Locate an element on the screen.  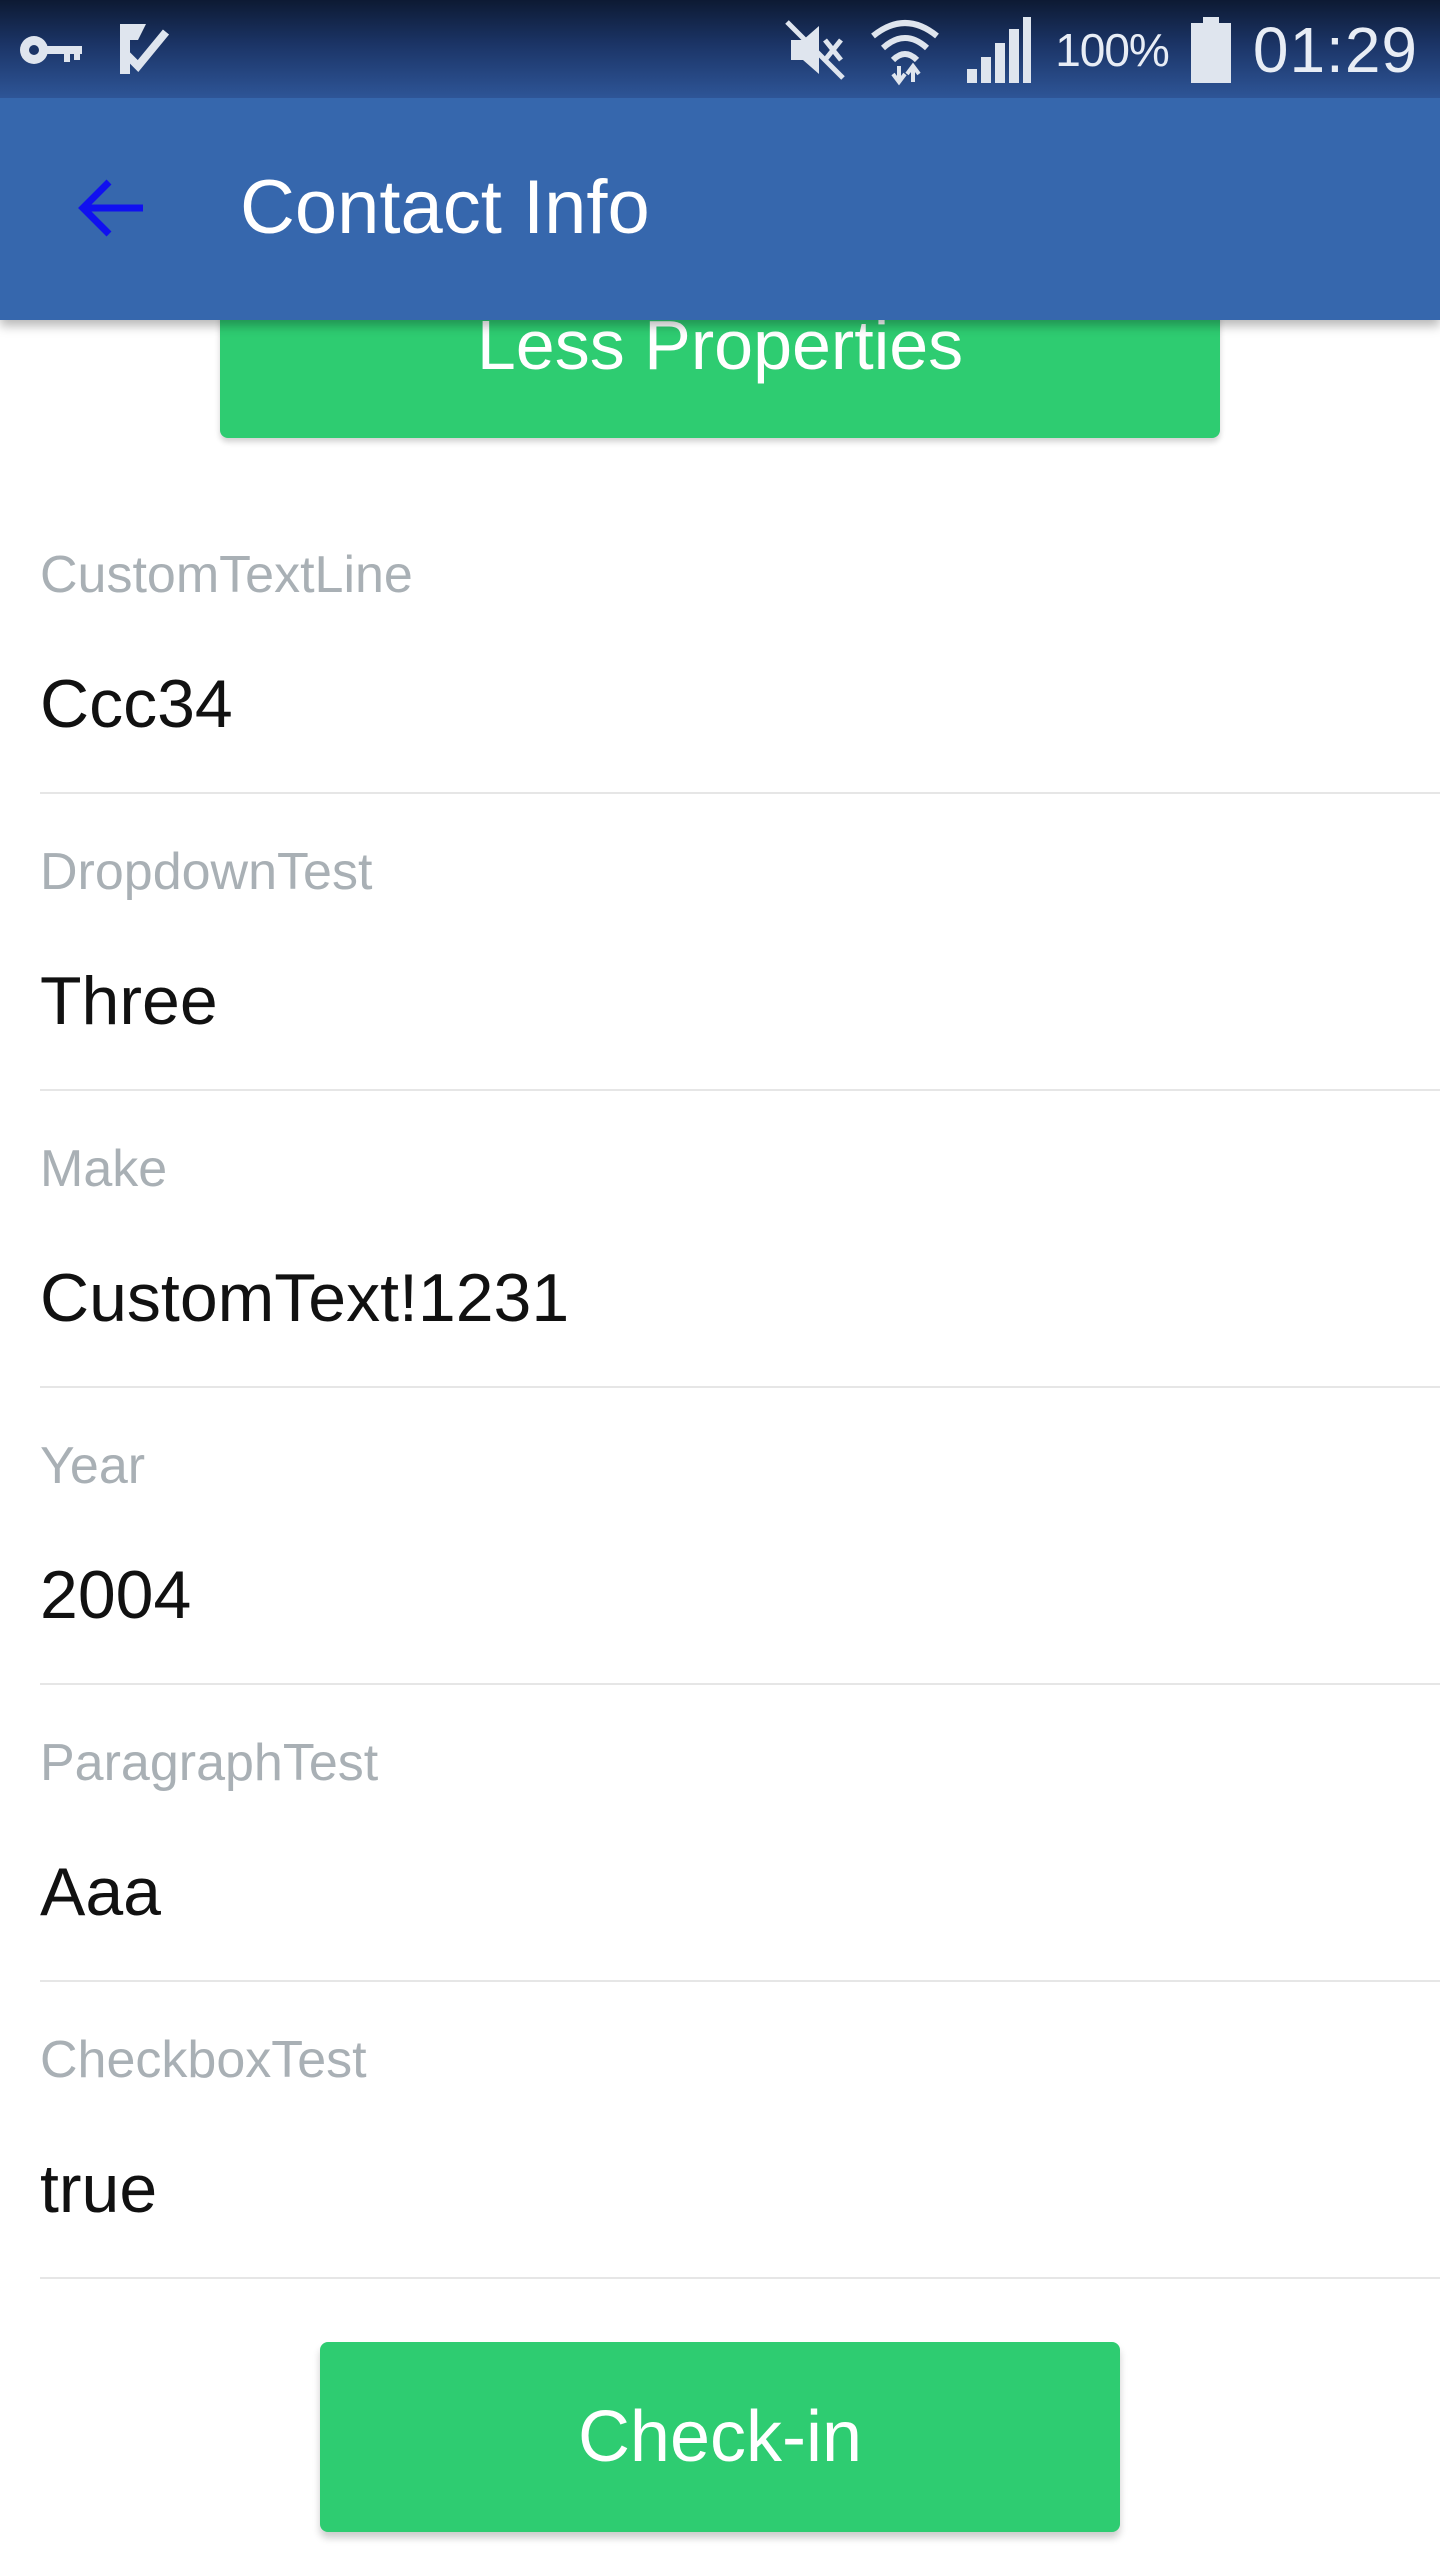
battery-percentage: 100% is located at coordinates (1112, 50).